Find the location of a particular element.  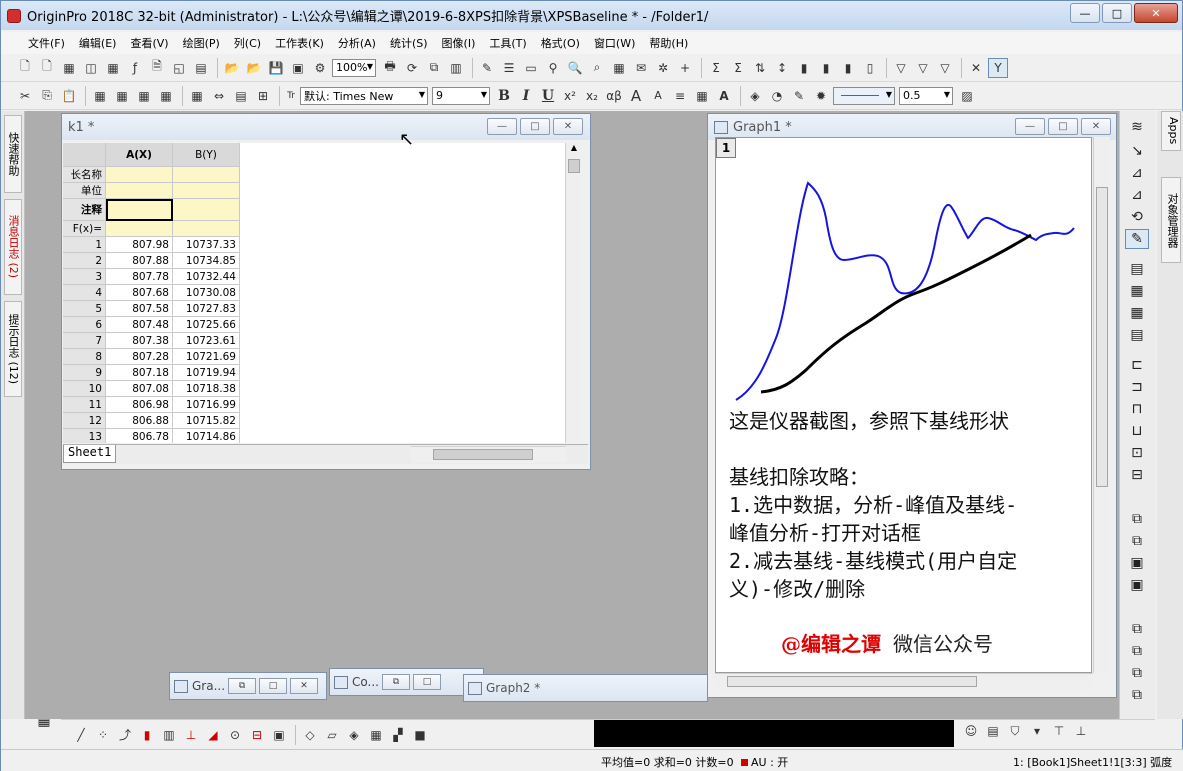

hatch-icon: ▨ is located at coordinates (967, 96).